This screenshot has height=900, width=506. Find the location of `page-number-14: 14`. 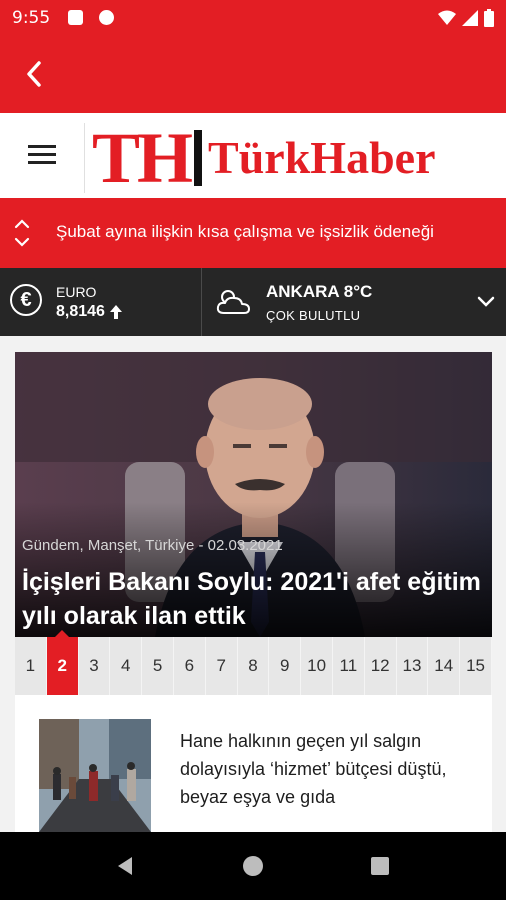

page-number-14: 14 is located at coordinates (444, 666).